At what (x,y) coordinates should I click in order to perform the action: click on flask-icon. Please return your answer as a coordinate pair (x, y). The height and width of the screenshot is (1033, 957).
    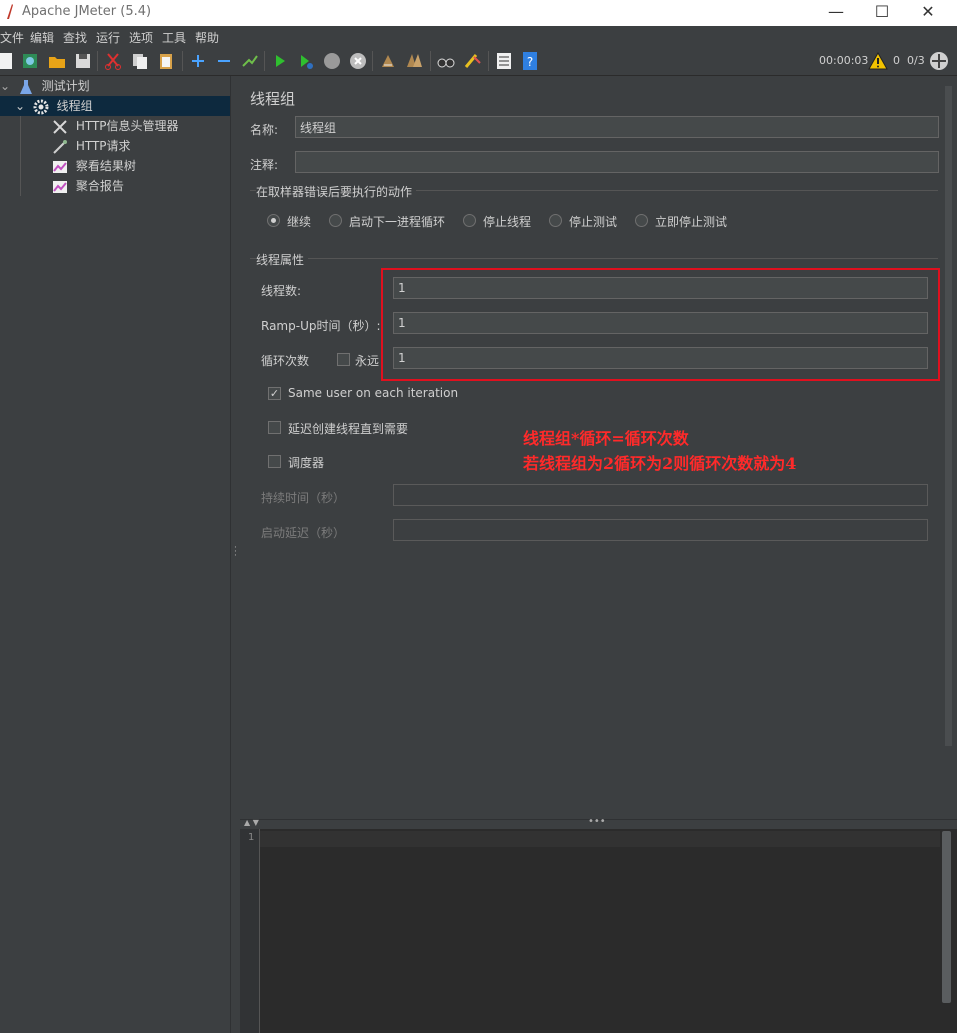
    Looking at the image, I should click on (25, 86).